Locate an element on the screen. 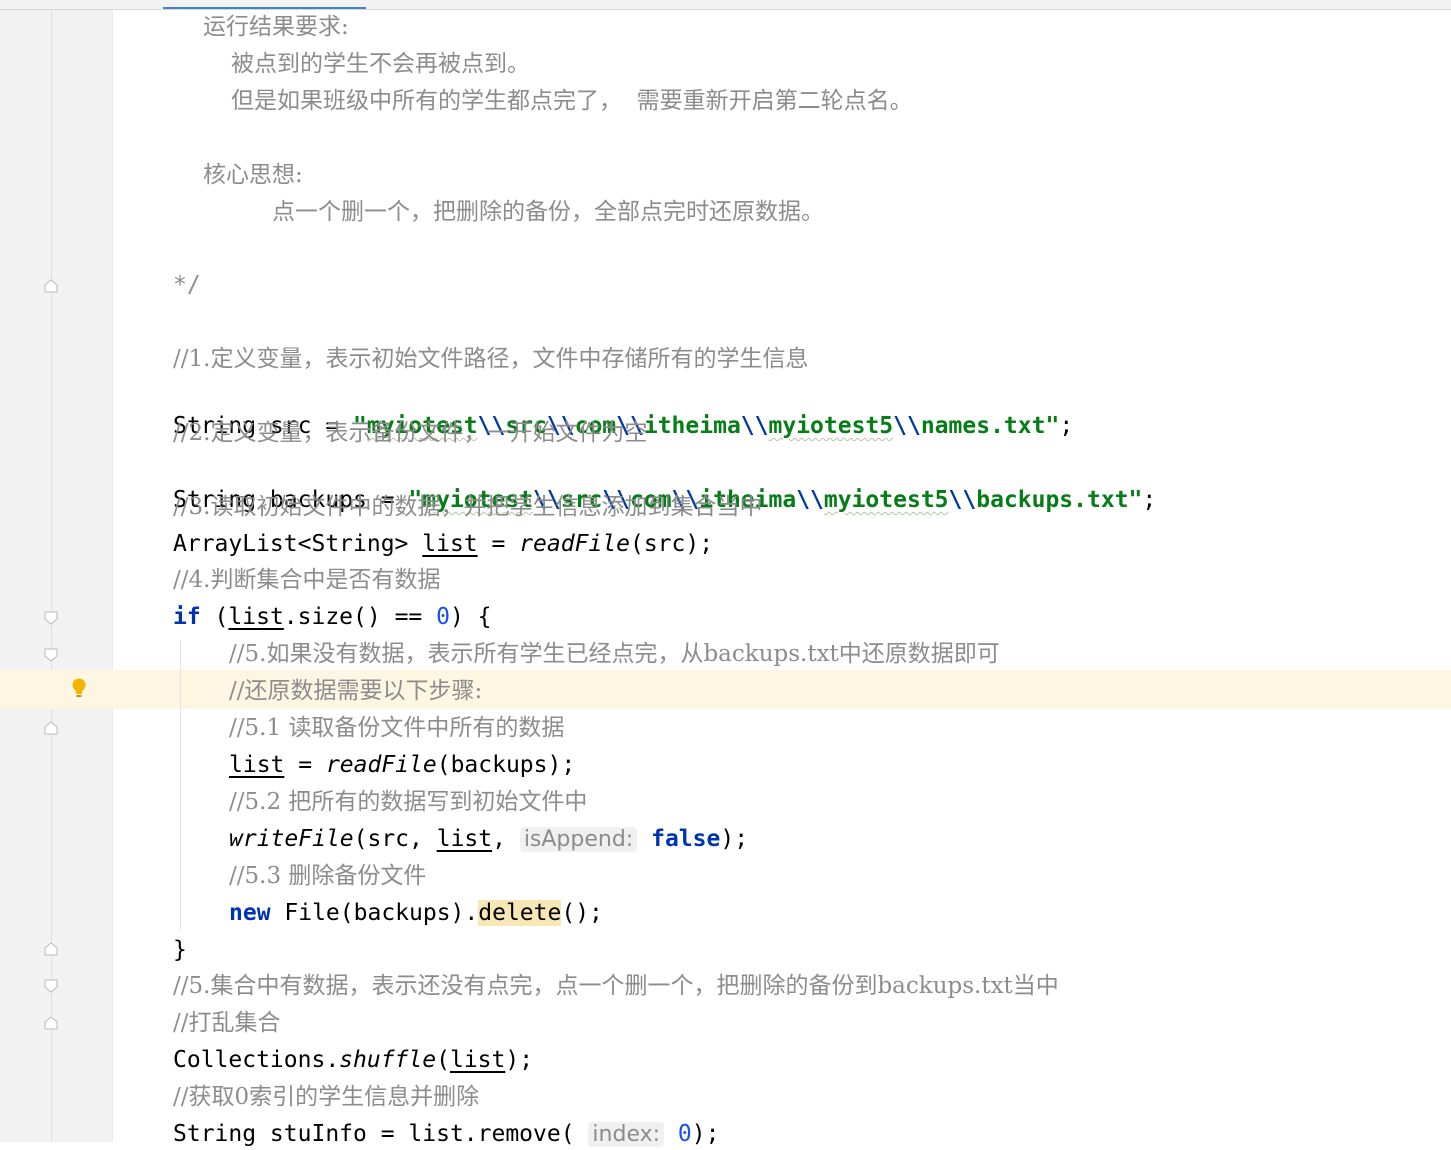  code-comment: //打乱集合 is located at coordinates (227, 1023).